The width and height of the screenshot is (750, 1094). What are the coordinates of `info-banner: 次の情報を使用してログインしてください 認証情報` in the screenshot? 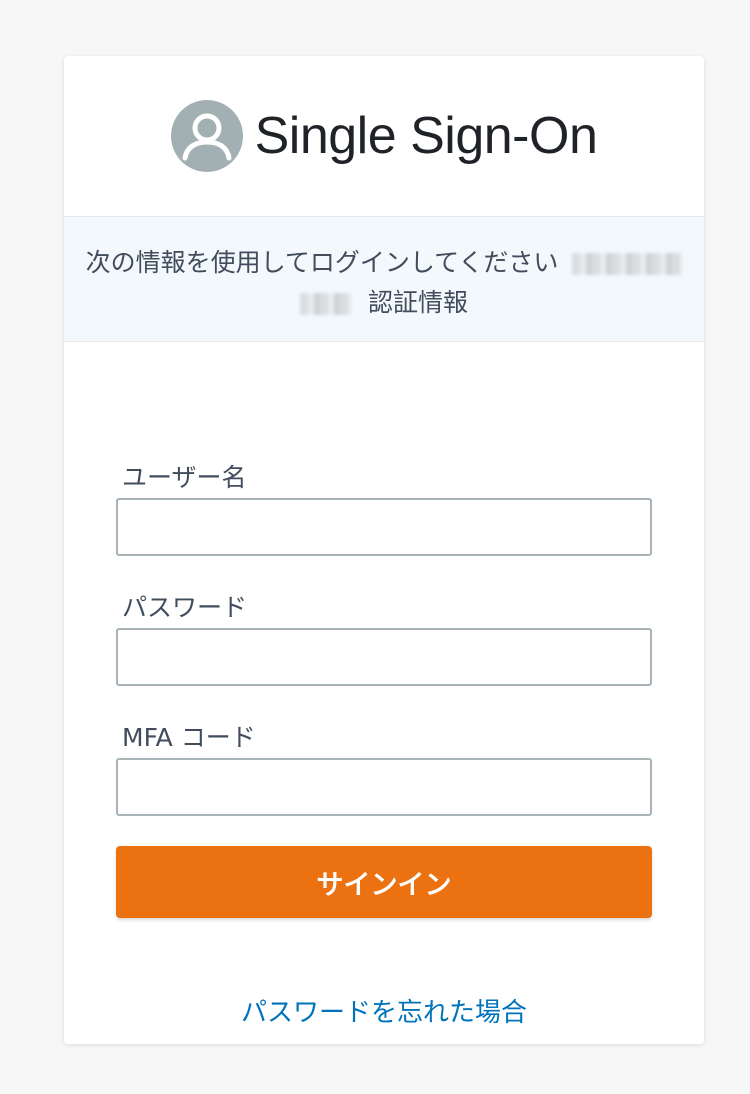 It's located at (384, 279).